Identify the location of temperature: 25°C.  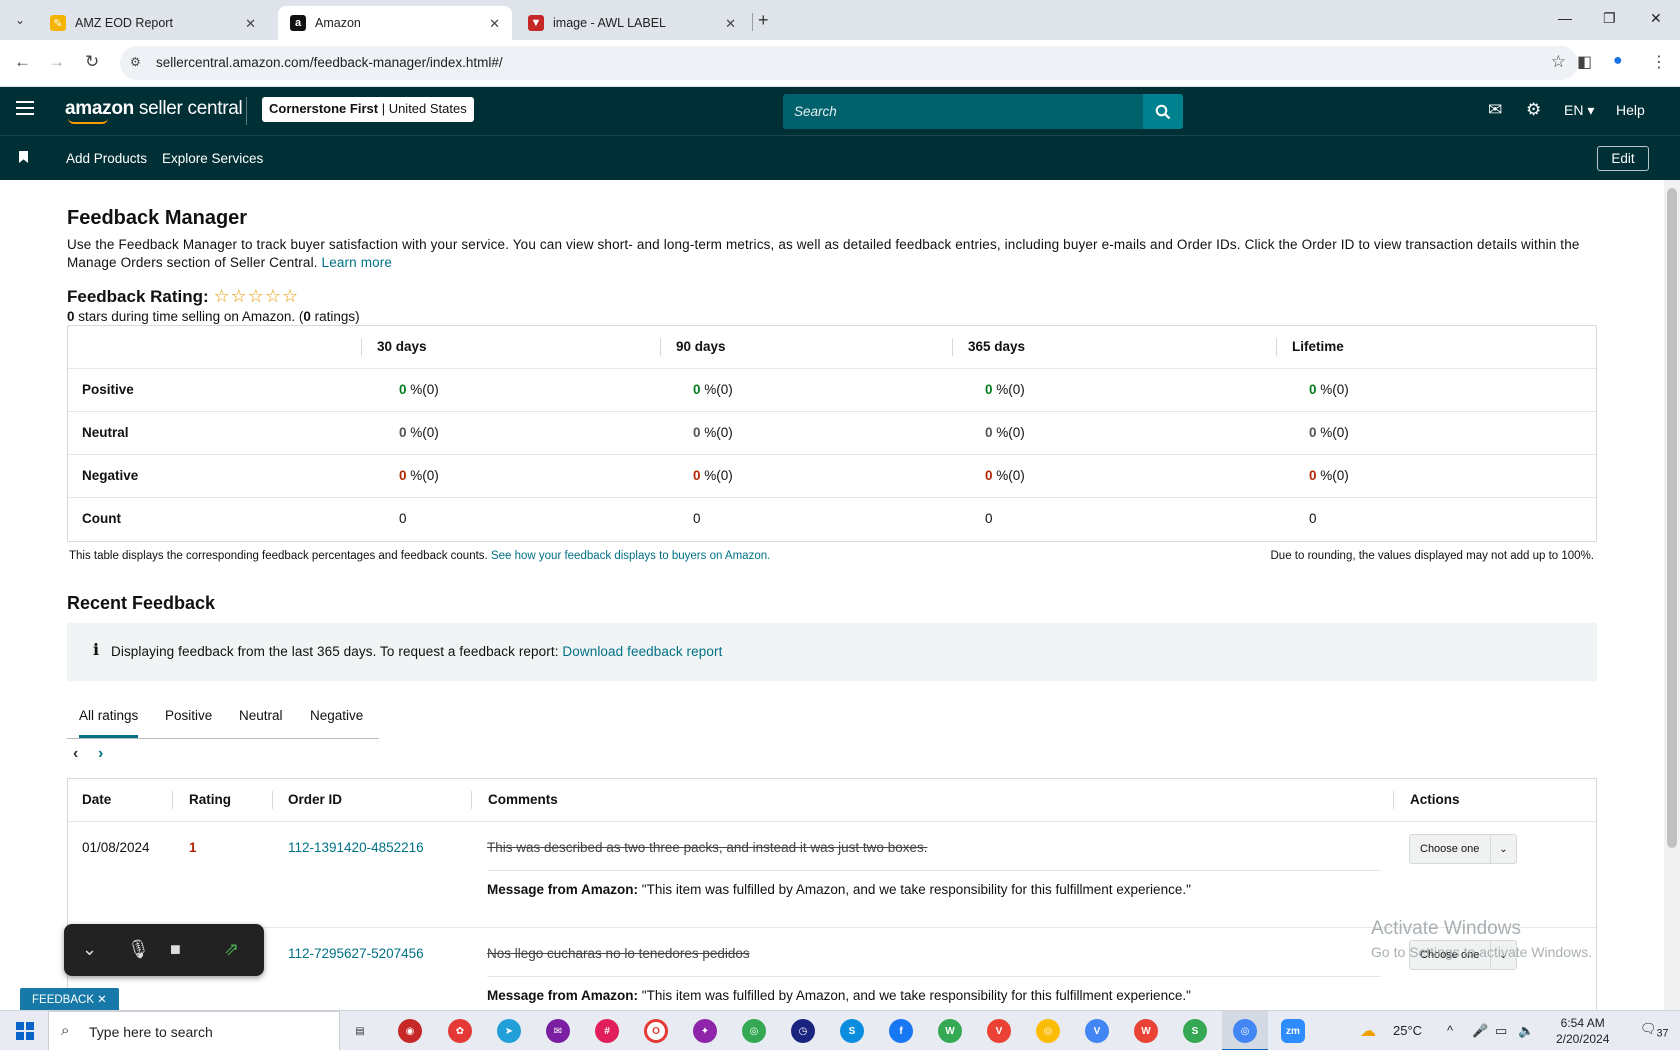
(1407, 1030).